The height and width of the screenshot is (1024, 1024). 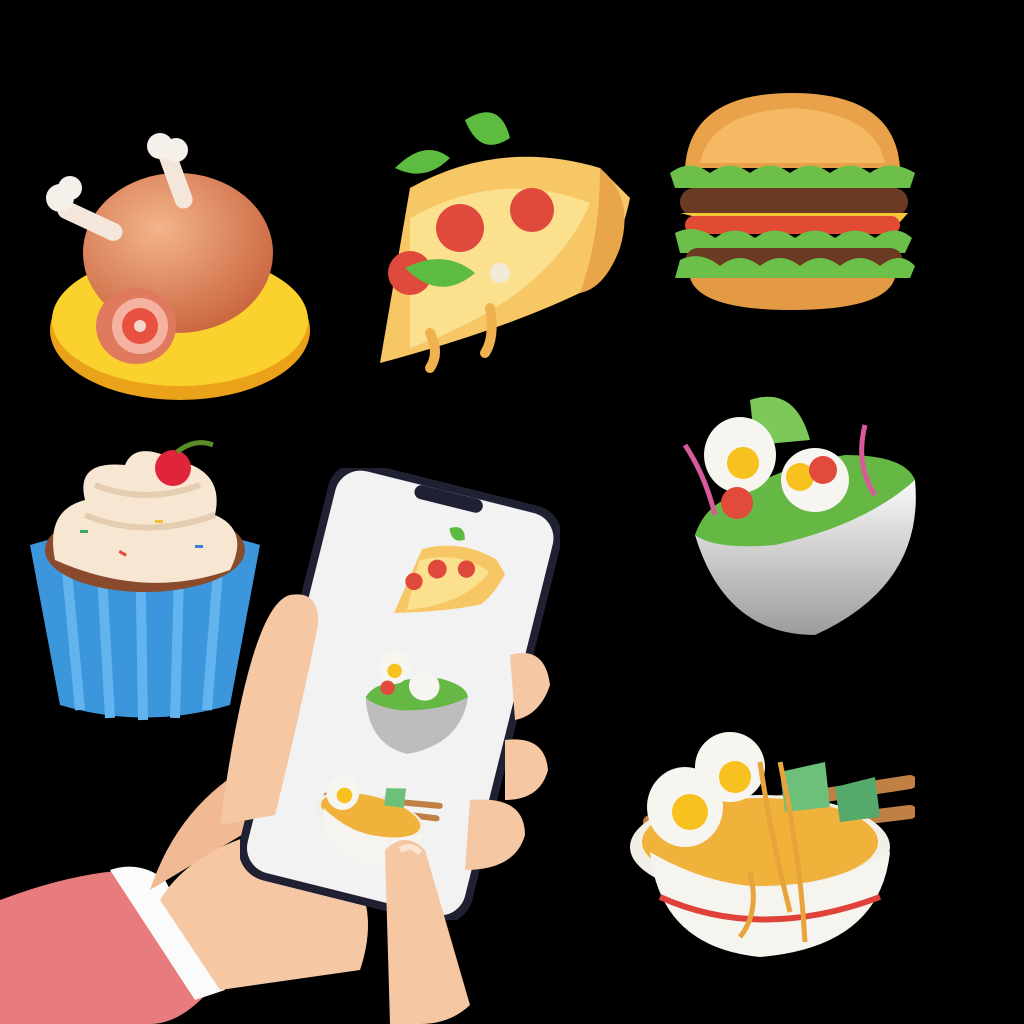 I want to click on roast-chicken-icon, so click(x=173, y=270).